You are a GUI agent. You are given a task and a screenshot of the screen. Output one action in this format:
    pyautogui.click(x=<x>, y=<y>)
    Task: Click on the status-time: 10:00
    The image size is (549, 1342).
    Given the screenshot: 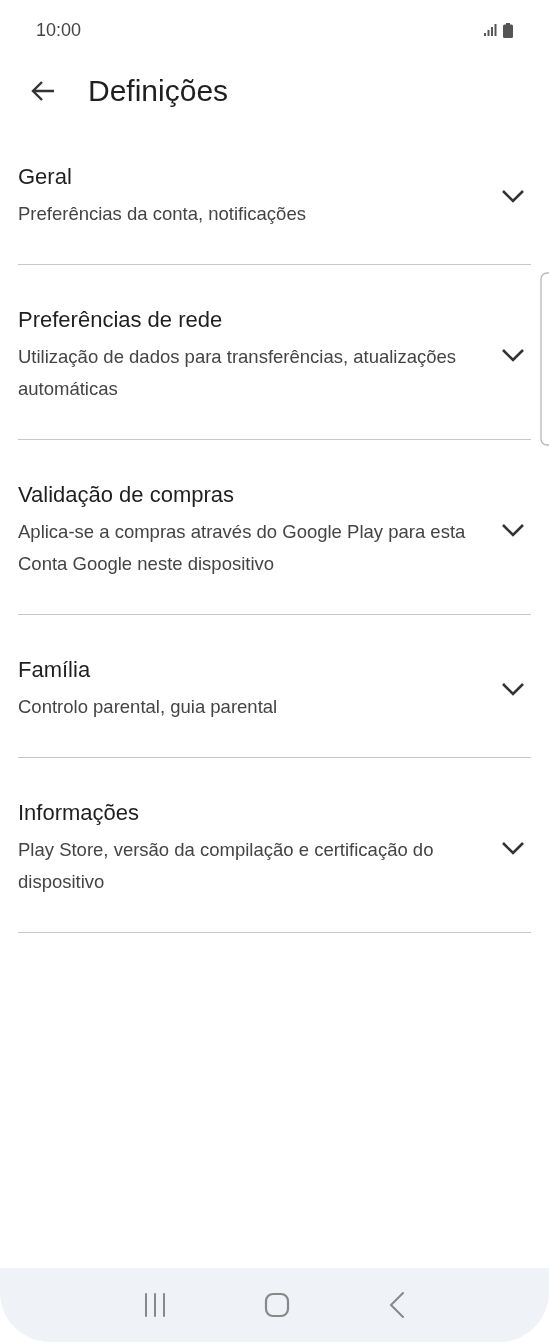 What is the action you would take?
    pyautogui.click(x=59, y=30)
    